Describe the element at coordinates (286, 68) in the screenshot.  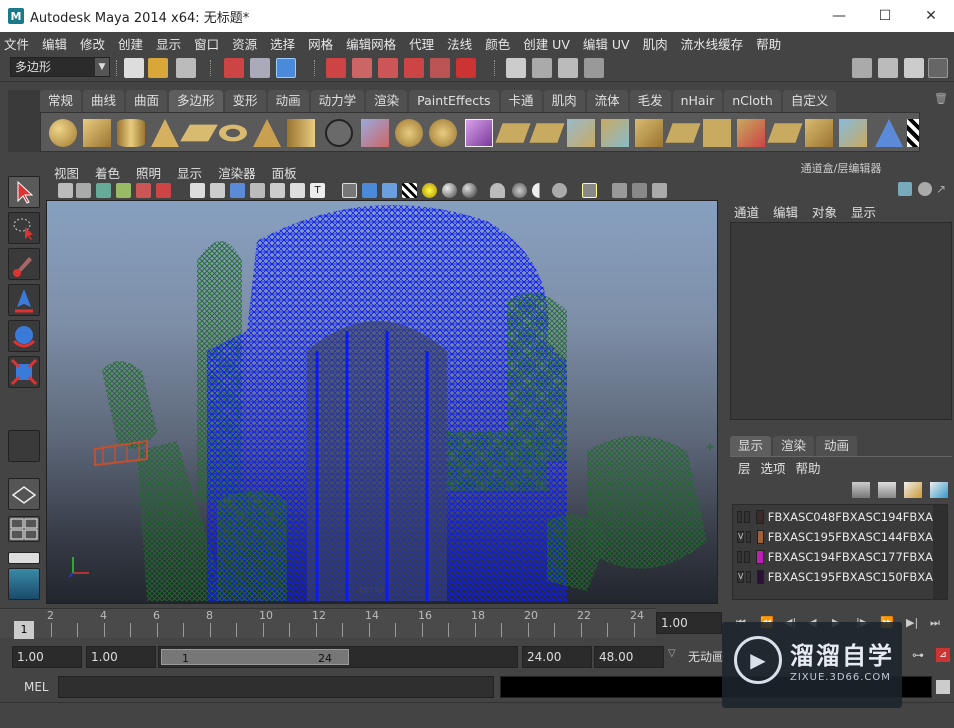
I see `select-component-icon` at that location.